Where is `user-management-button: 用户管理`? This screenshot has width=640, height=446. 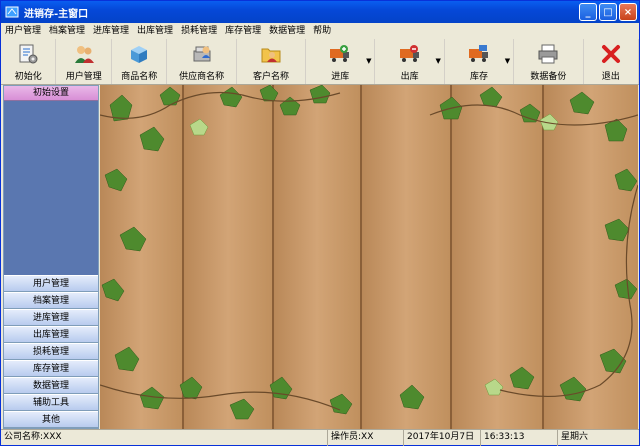
user-management-button: 用户管理 is located at coordinates (84, 61).